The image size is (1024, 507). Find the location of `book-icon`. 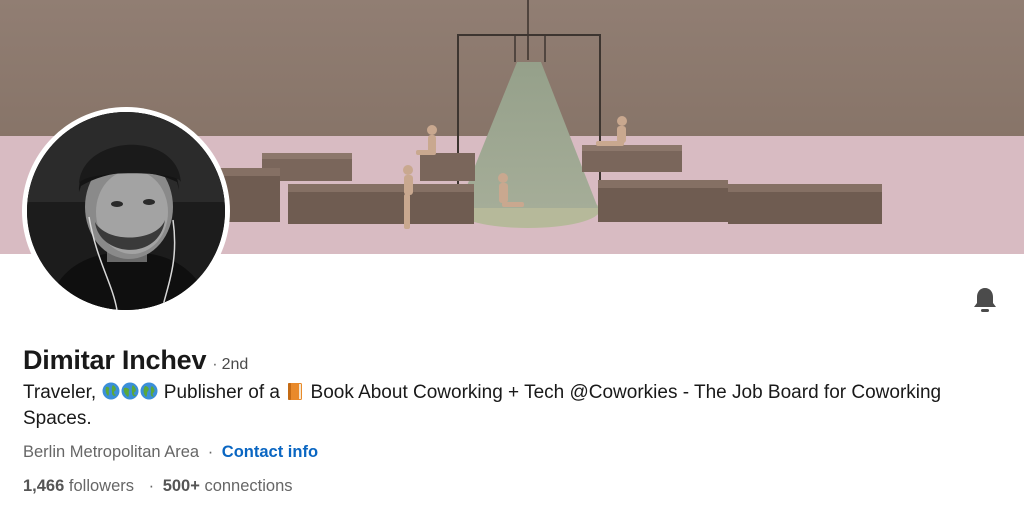

book-icon is located at coordinates (295, 391).